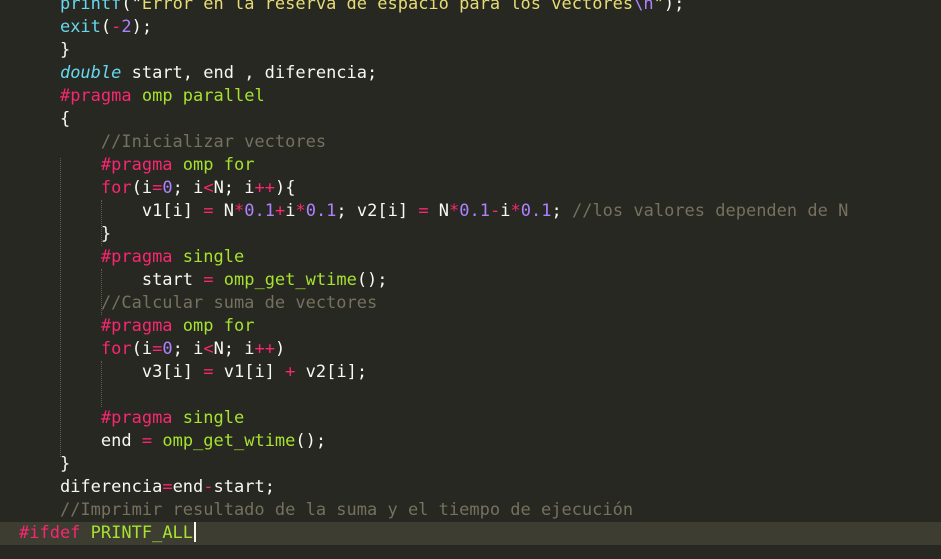  I want to click on code-line: for(i=0; i<N; i++){, so click(157, 188).